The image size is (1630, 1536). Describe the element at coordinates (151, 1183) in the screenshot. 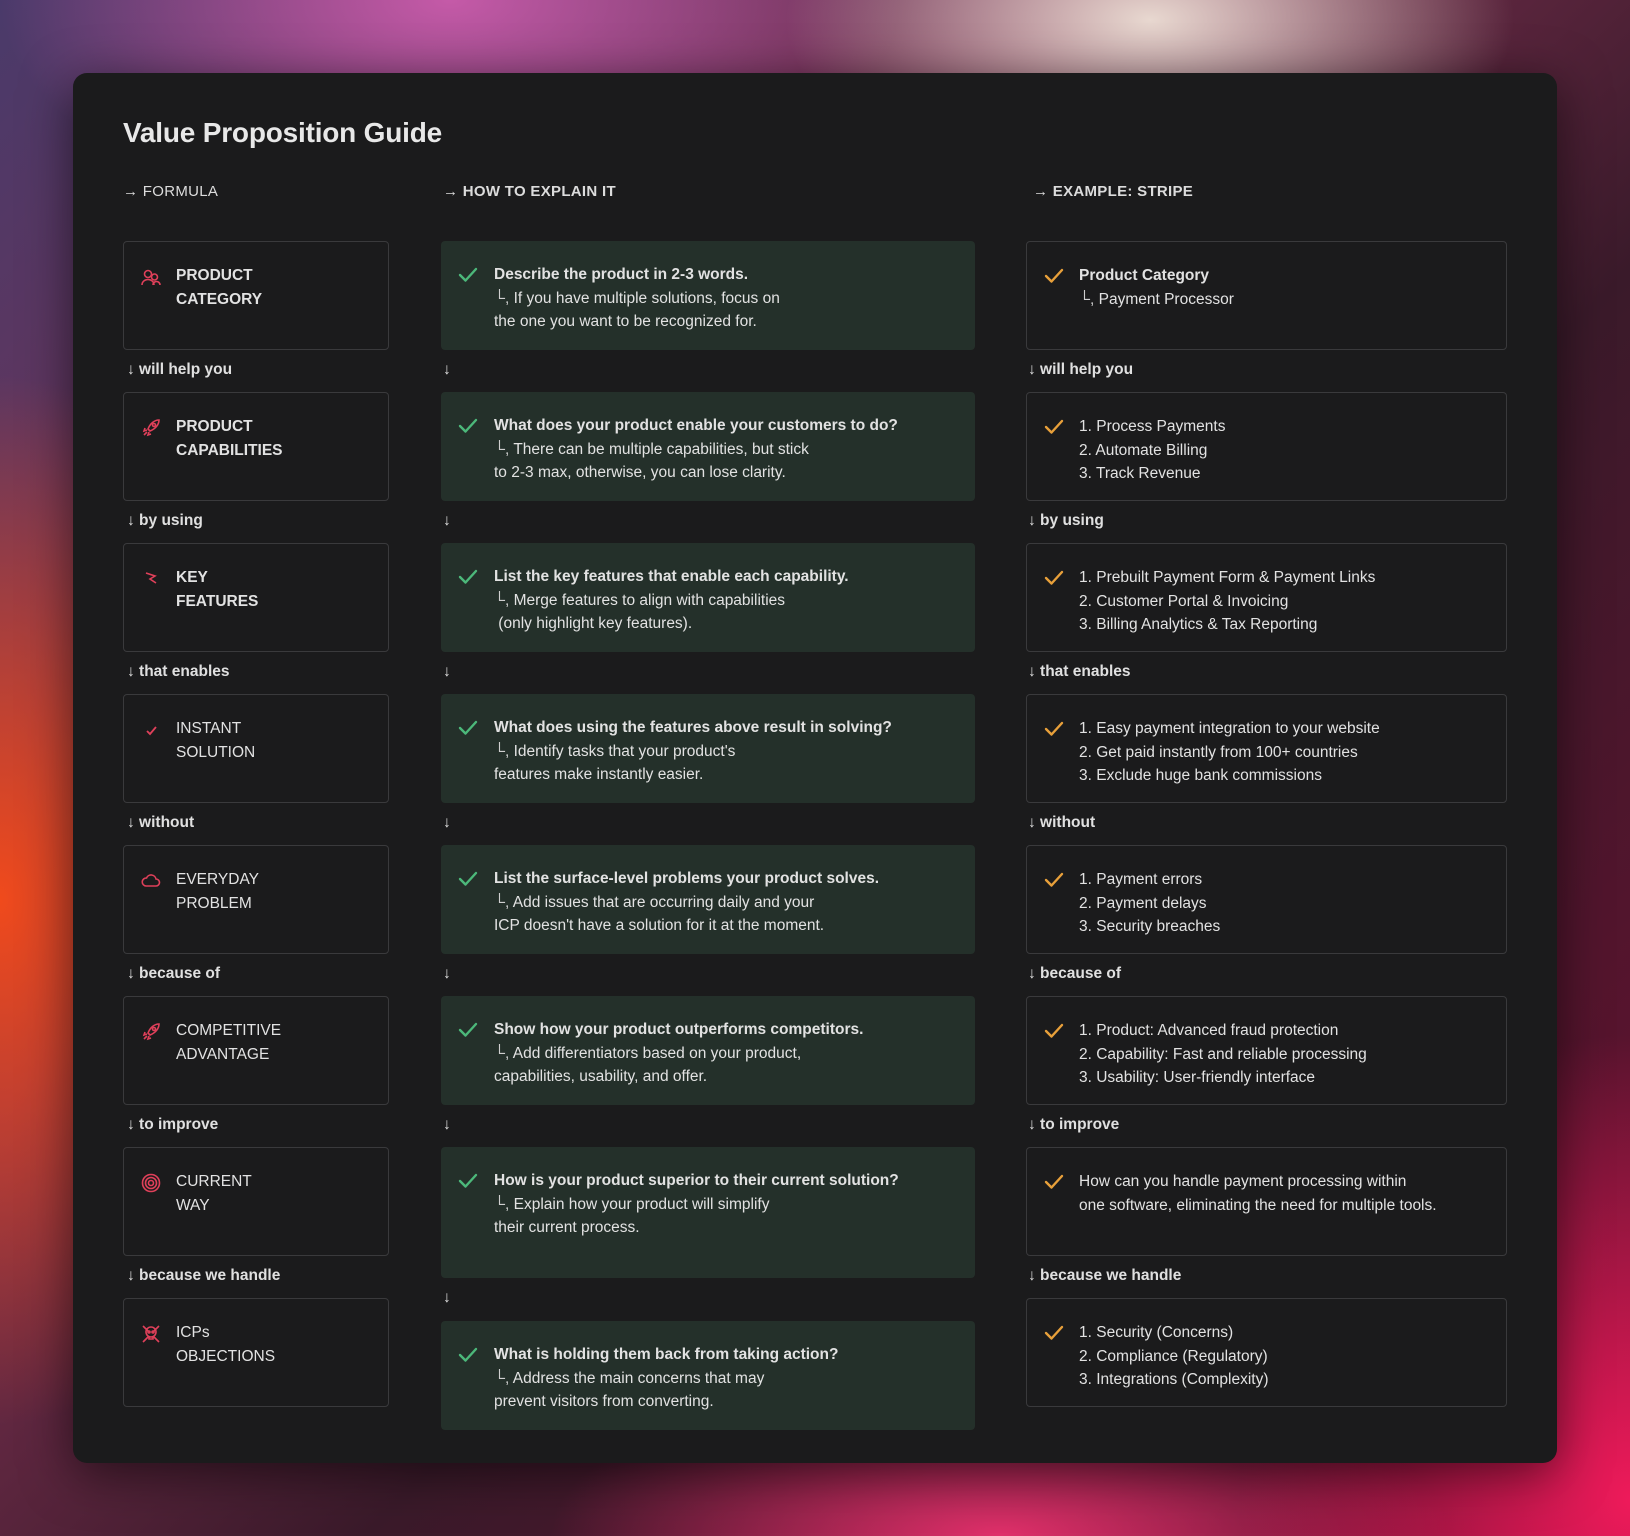

I see `target-icon` at that location.